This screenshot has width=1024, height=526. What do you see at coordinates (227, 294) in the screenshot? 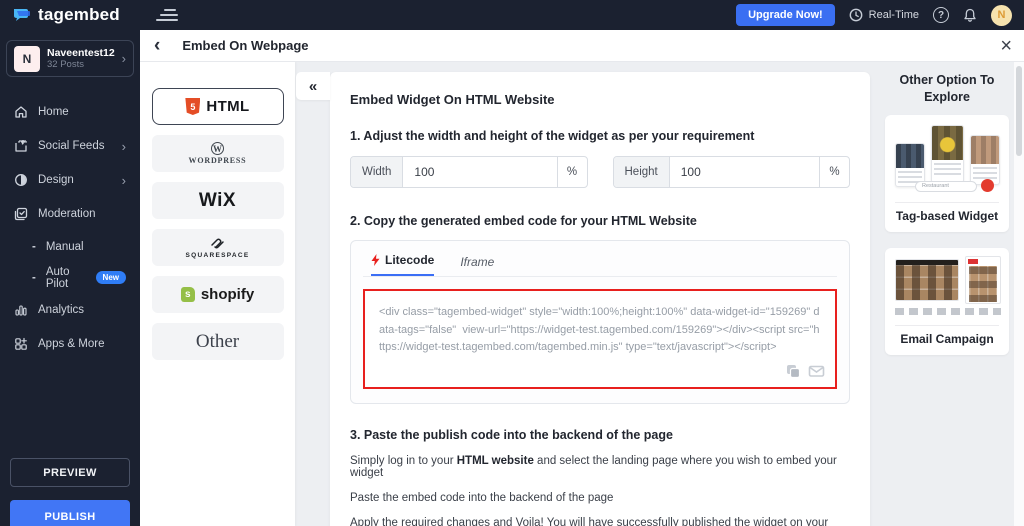
I see `platform-label: shopify` at bounding box center [227, 294].